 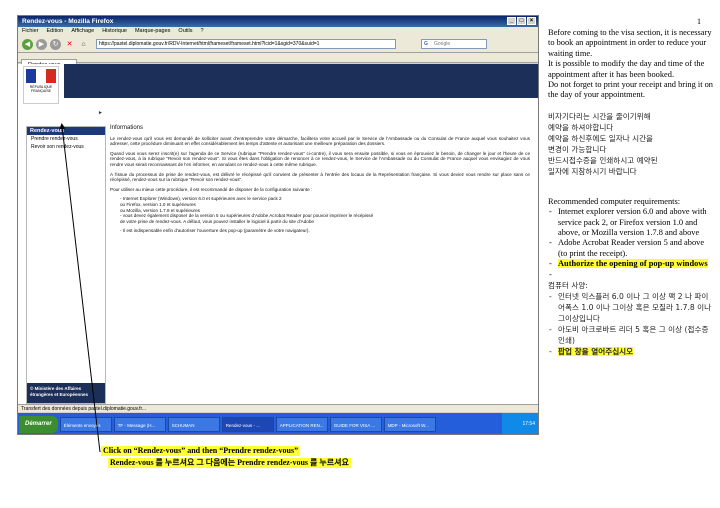 I want to click on popup-requirement: Authorize the opening of pop-up windows, so click(x=633, y=264).